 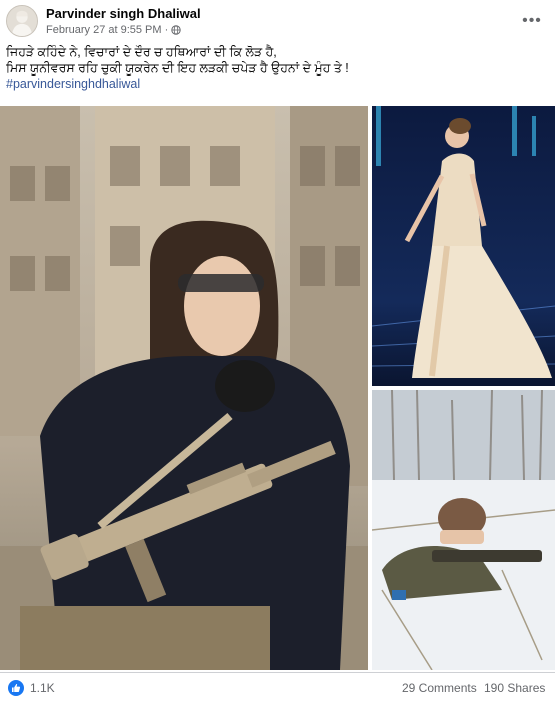 I want to click on avatar, so click(x=22, y=21).